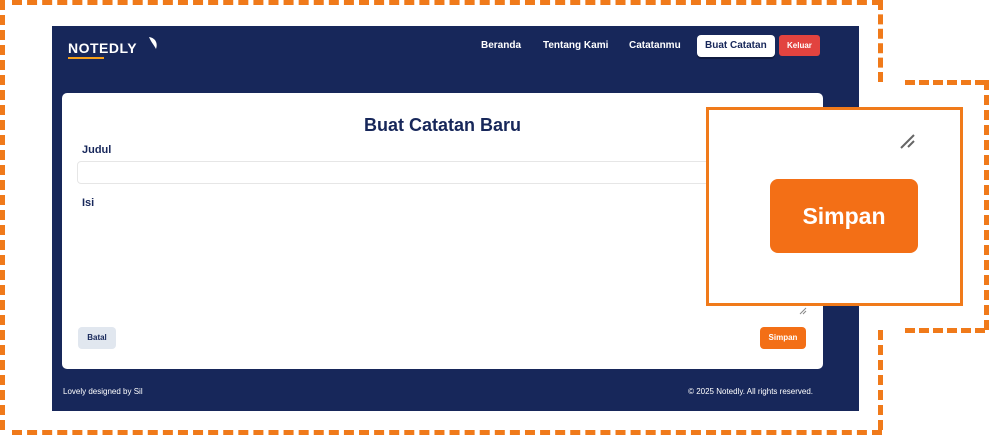 The height and width of the screenshot is (438, 993). I want to click on logo-underline, so click(86, 58).